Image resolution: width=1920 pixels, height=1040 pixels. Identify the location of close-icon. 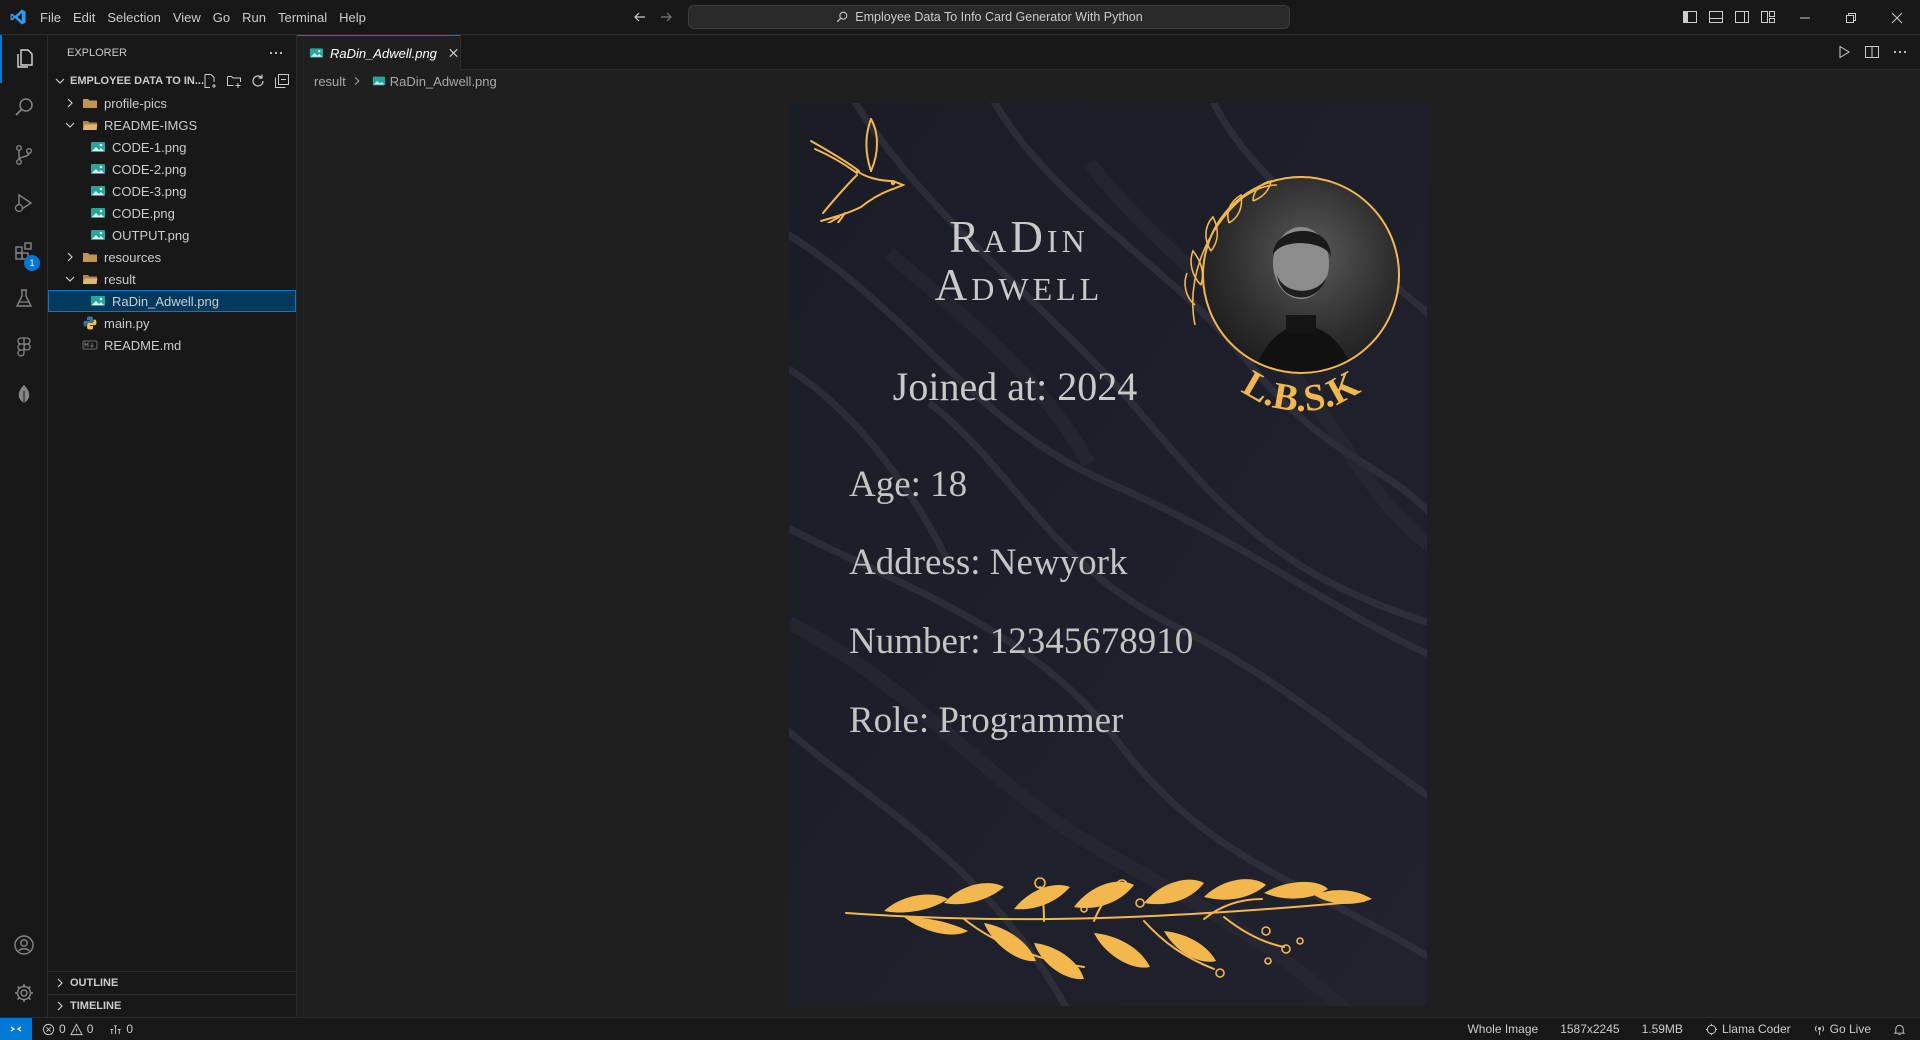
(1897, 17).